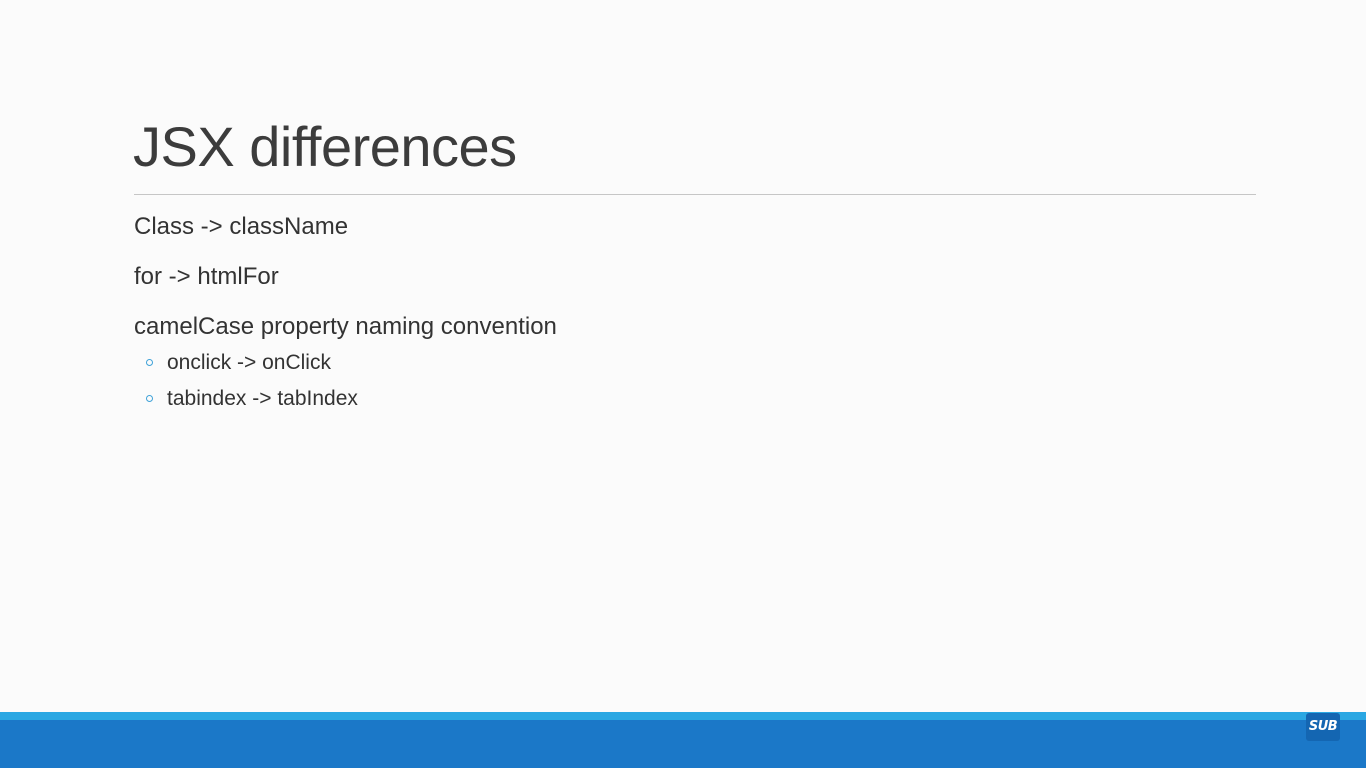  Describe the element at coordinates (345, 326) in the screenshot. I see `bullet-text: camelCase property naming convention` at that location.